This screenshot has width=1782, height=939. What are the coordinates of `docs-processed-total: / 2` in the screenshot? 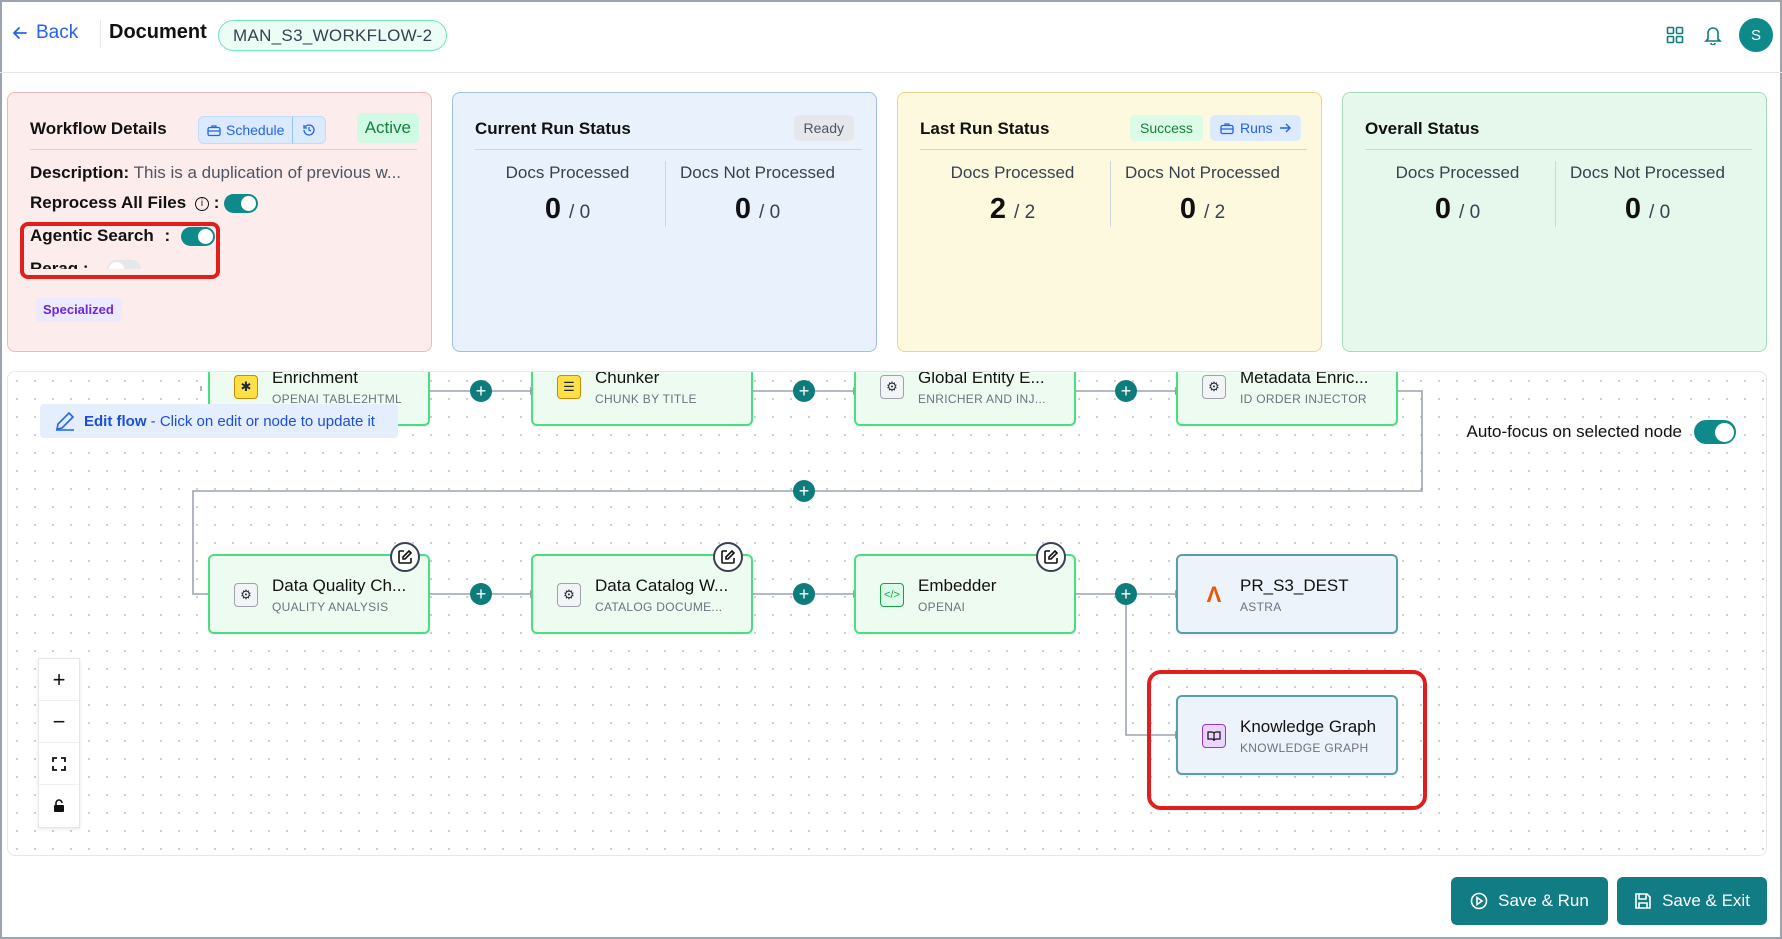 It's located at (1025, 212).